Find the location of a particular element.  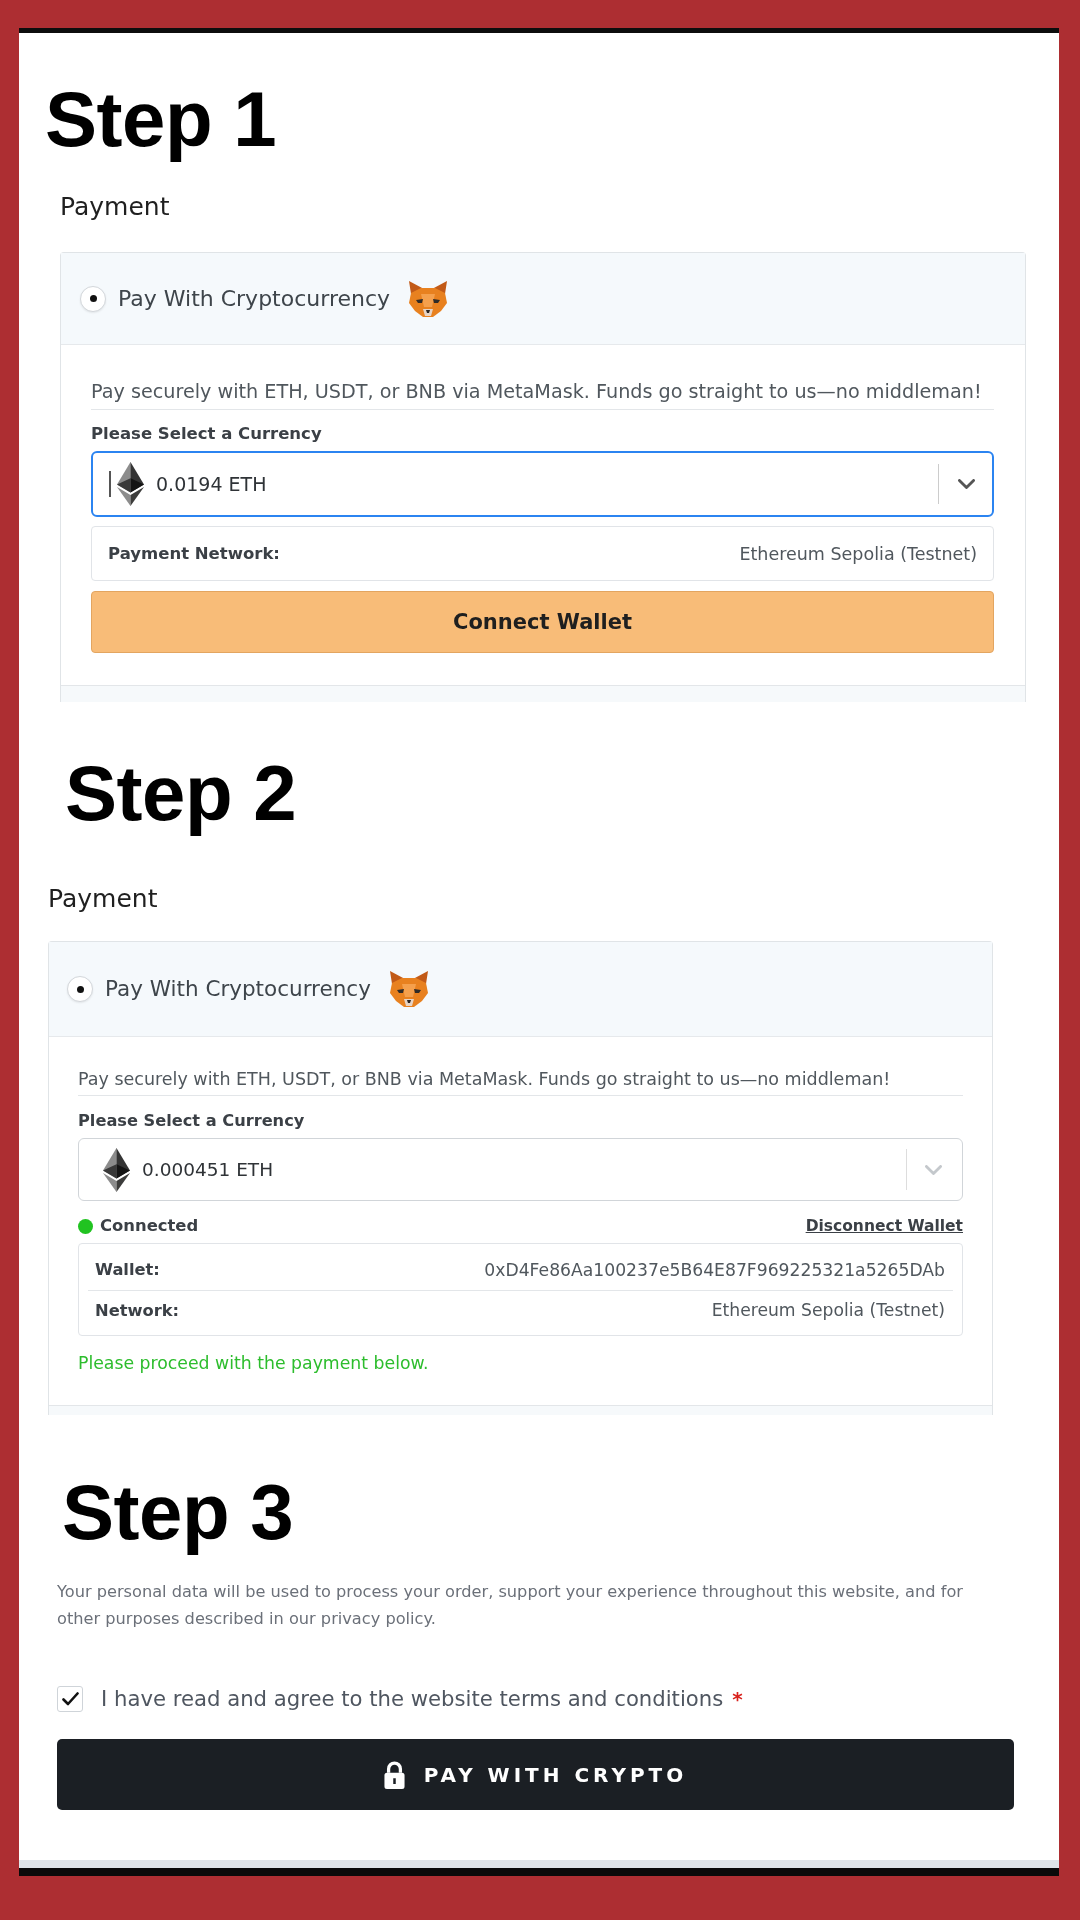

checkmark-icon is located at coordinates (70, 1699).